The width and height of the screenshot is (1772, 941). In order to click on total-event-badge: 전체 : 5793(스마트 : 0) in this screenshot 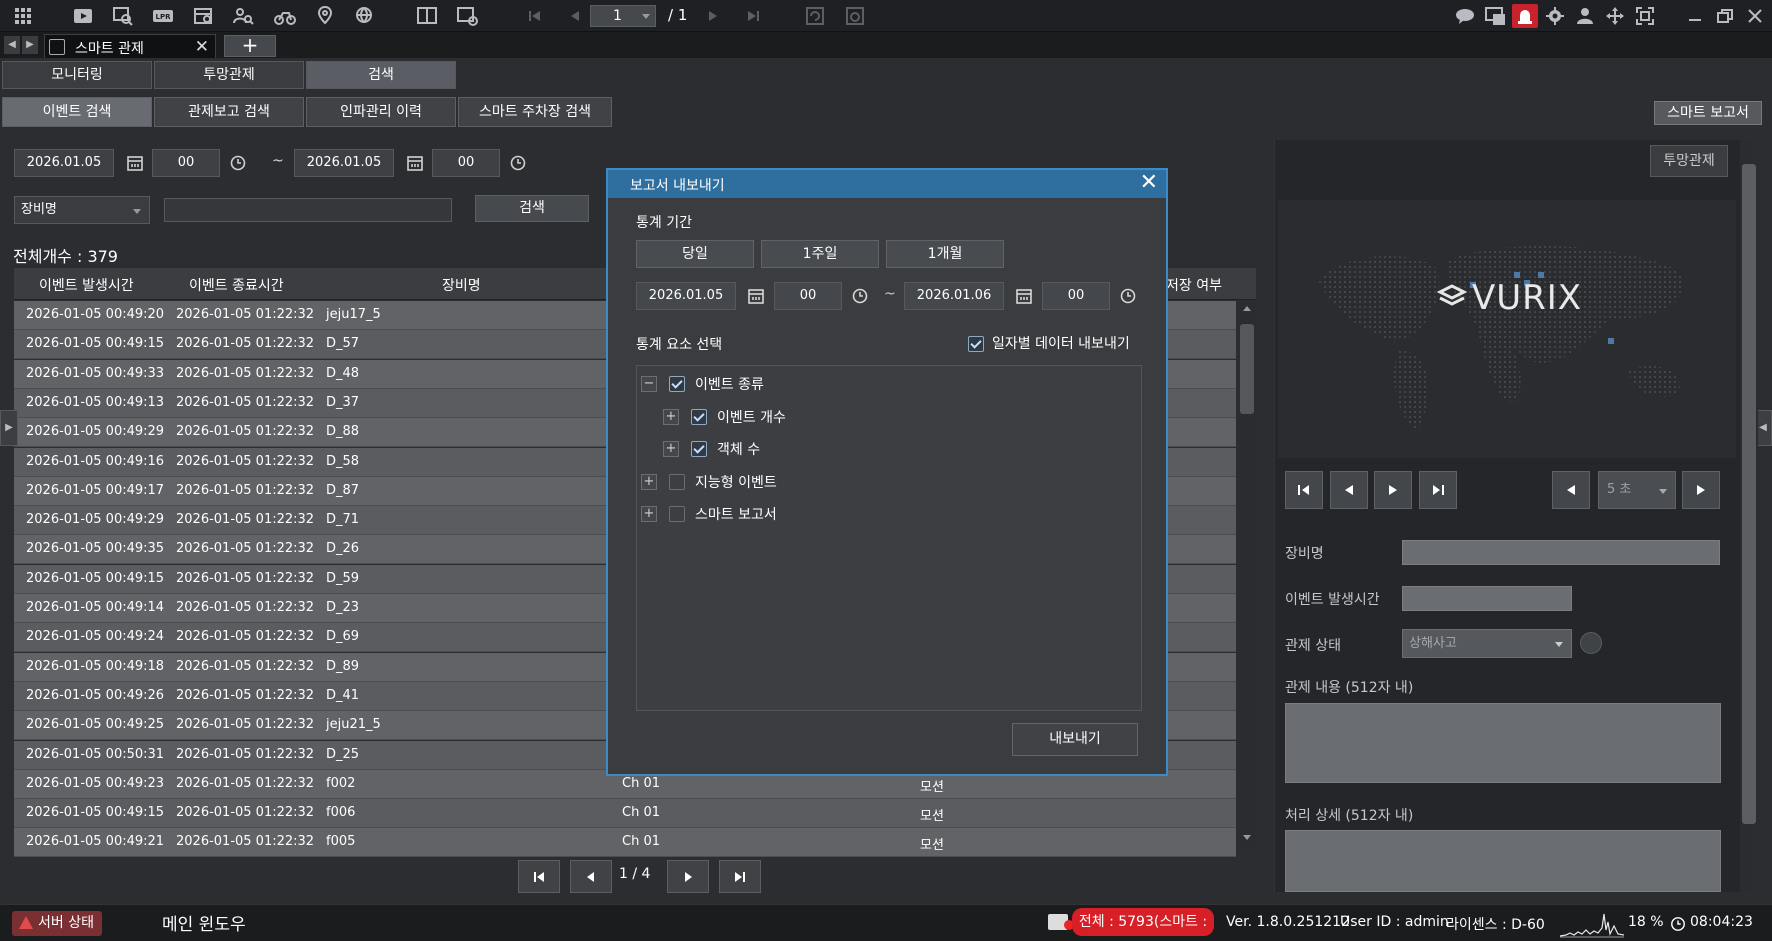, I will do `click(1143, 922)`.